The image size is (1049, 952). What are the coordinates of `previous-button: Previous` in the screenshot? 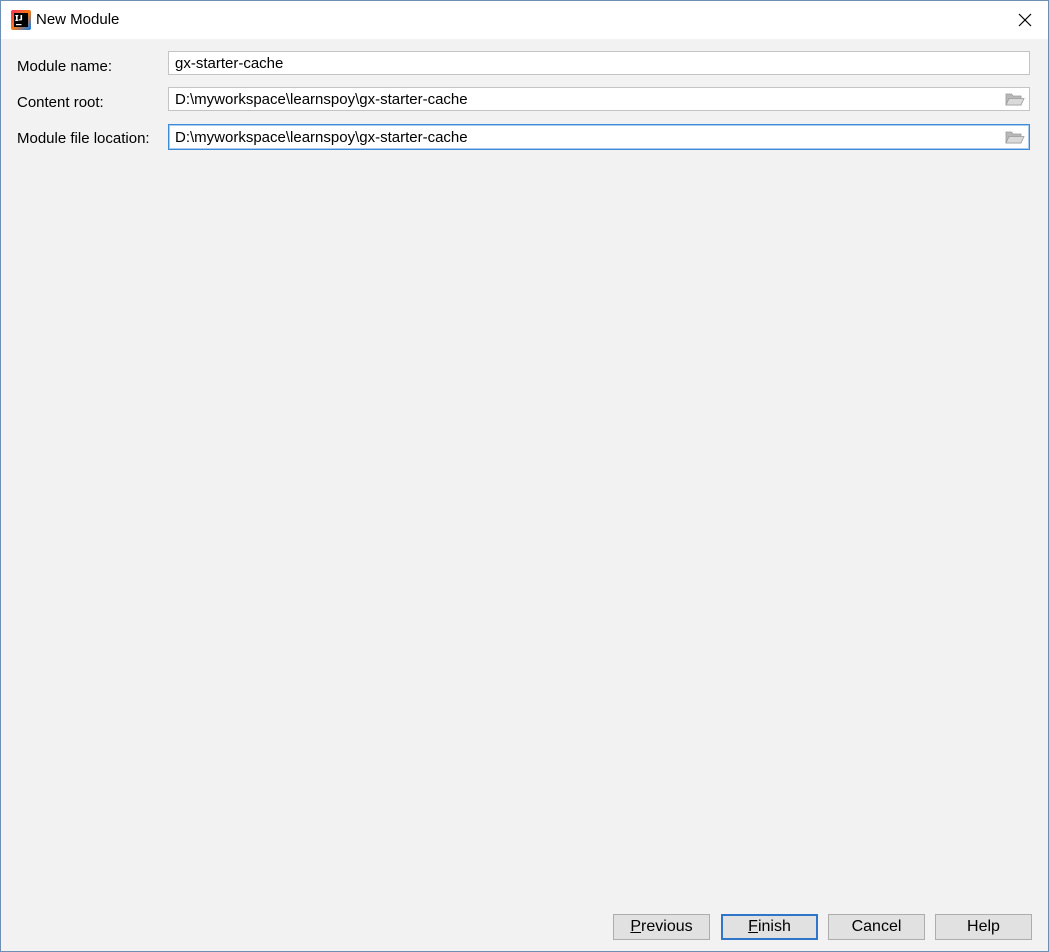 It's located at (661, 927).